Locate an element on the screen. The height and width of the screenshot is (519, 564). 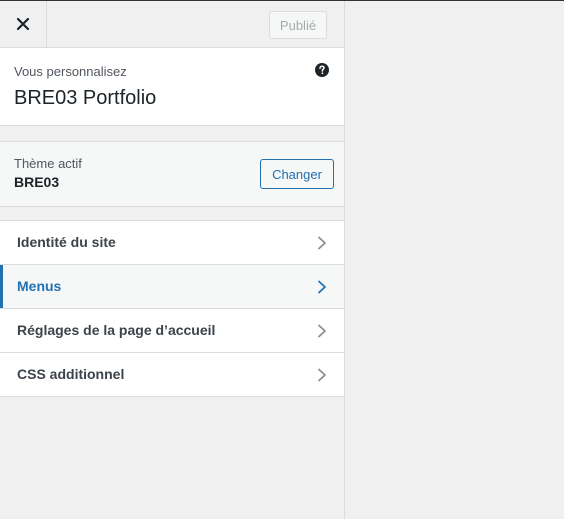
section-homepage-settings: Réglages de la page d’accueil is located at coordinates (172, 331).